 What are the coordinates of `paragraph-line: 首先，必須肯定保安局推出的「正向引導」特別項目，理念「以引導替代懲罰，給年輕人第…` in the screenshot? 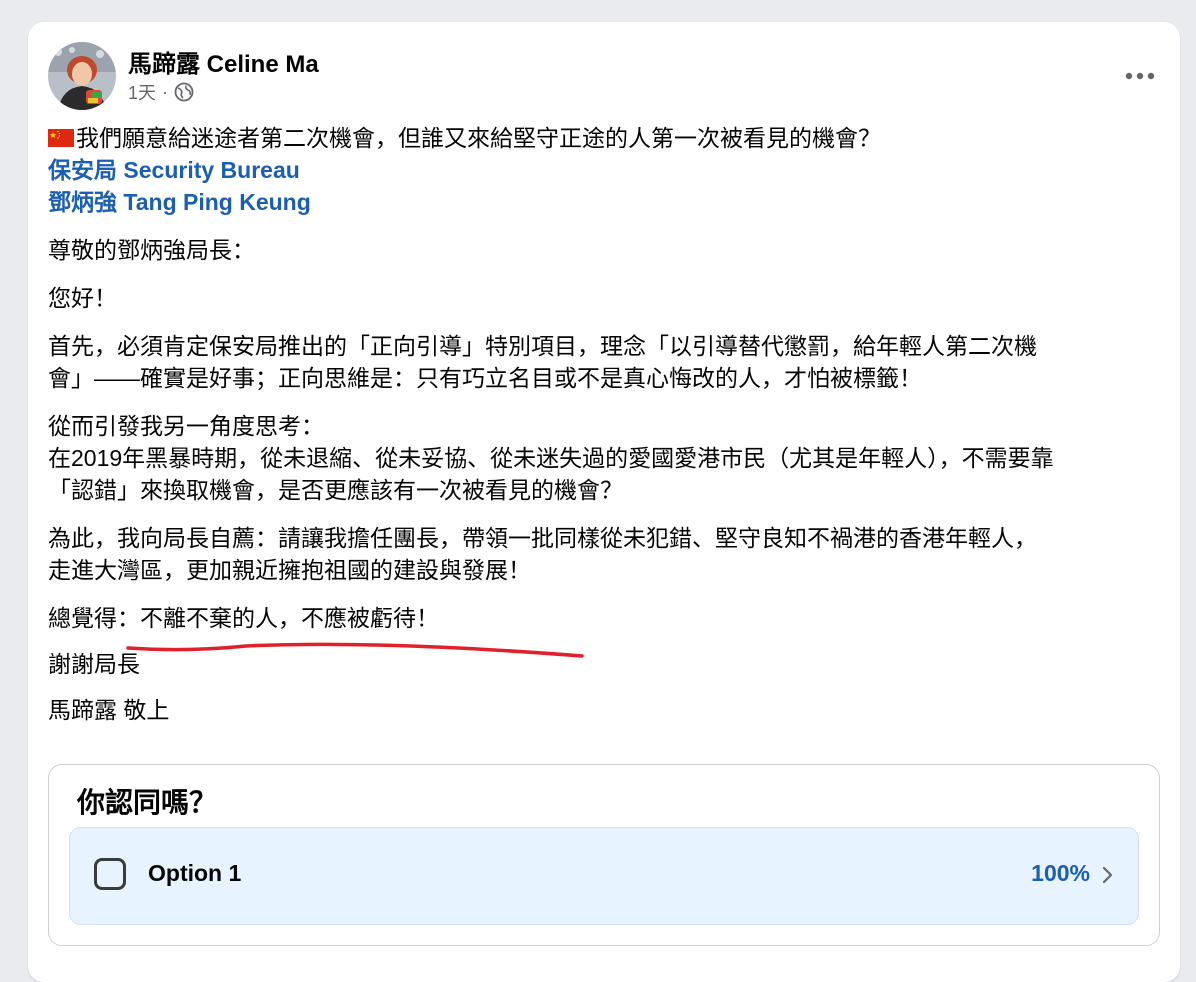 It's located at (542, 346).